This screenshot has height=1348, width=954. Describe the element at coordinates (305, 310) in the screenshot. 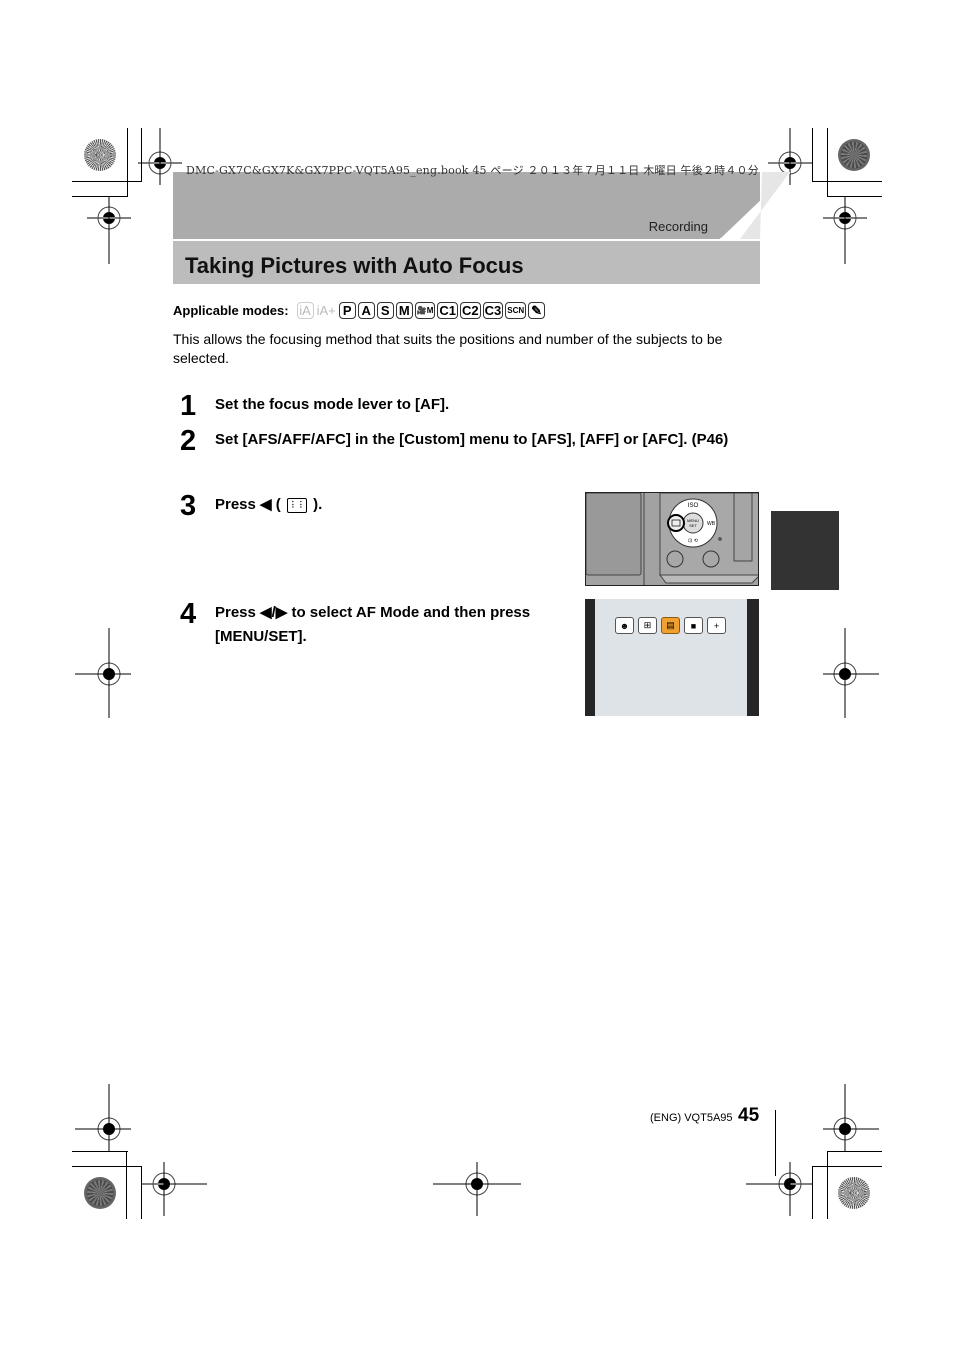

I see `intelligent-auto-icon: iA` at that location.